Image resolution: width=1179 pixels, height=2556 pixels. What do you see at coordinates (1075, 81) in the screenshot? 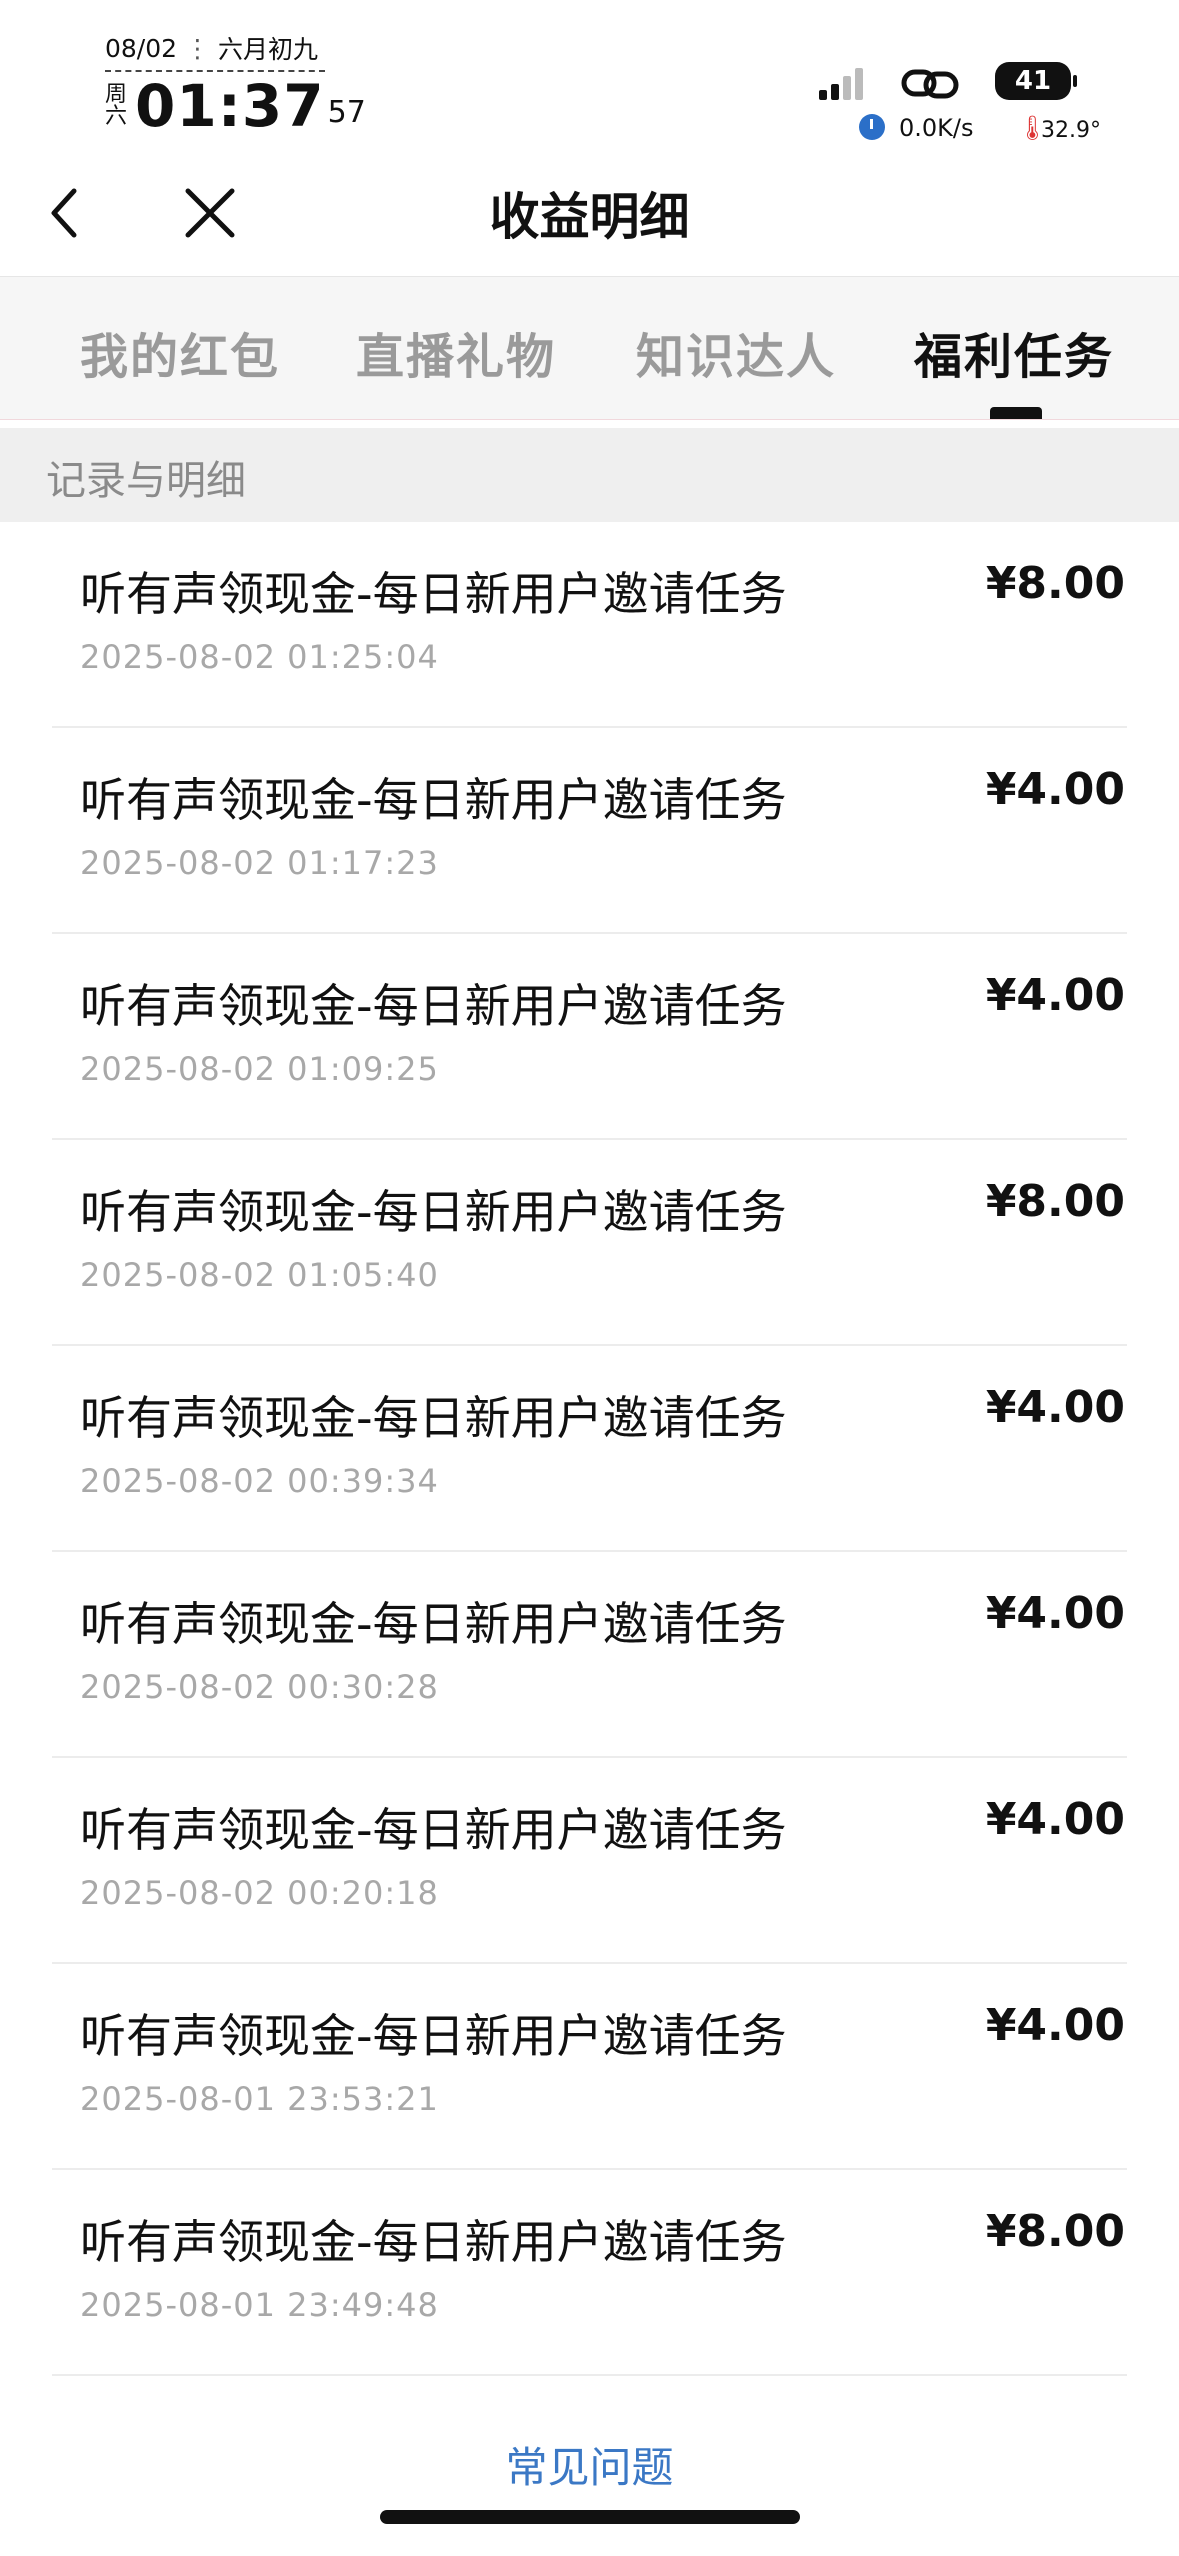
I see `battery-tip` at bounding box center [1075, 81].